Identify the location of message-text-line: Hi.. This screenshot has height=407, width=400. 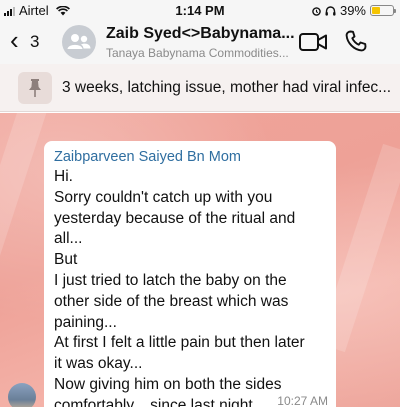
(63, 176).